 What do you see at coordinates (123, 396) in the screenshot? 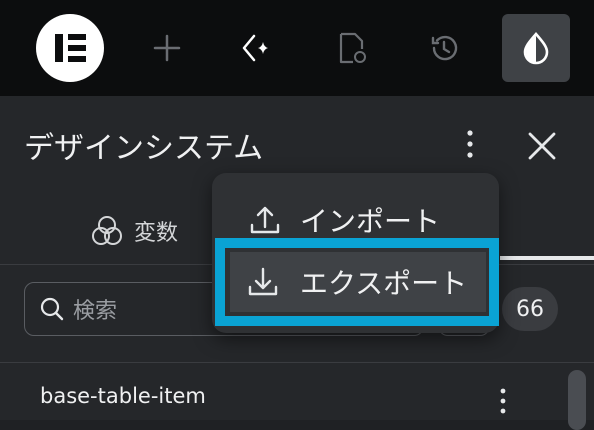
I see `list-item-label: base-table-item` at bounding box center [123, 396].